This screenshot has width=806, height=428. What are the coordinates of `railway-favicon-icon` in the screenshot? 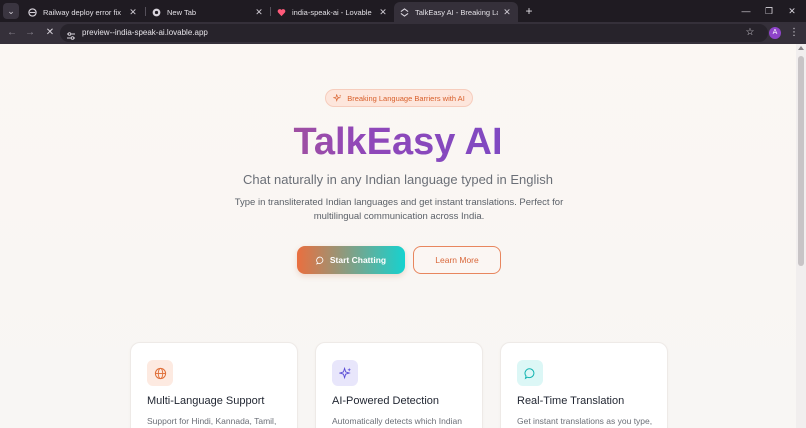 It's located at (32, 12).